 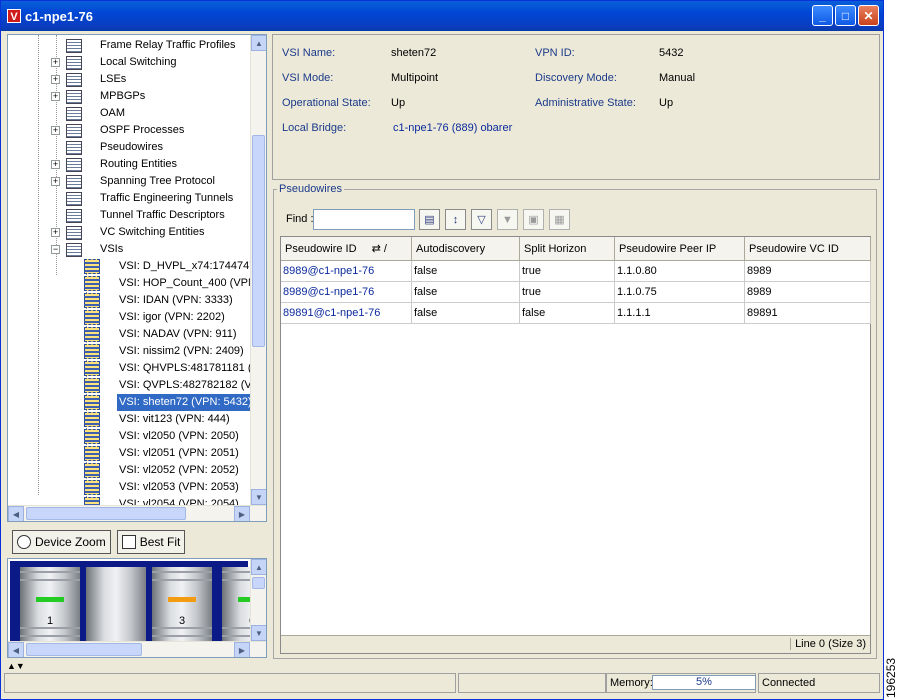 What do you see at coordinates (680, 271) in the screenshot?
I see `table-cell: 1.1.0.80` at bounding box center [680, 271].